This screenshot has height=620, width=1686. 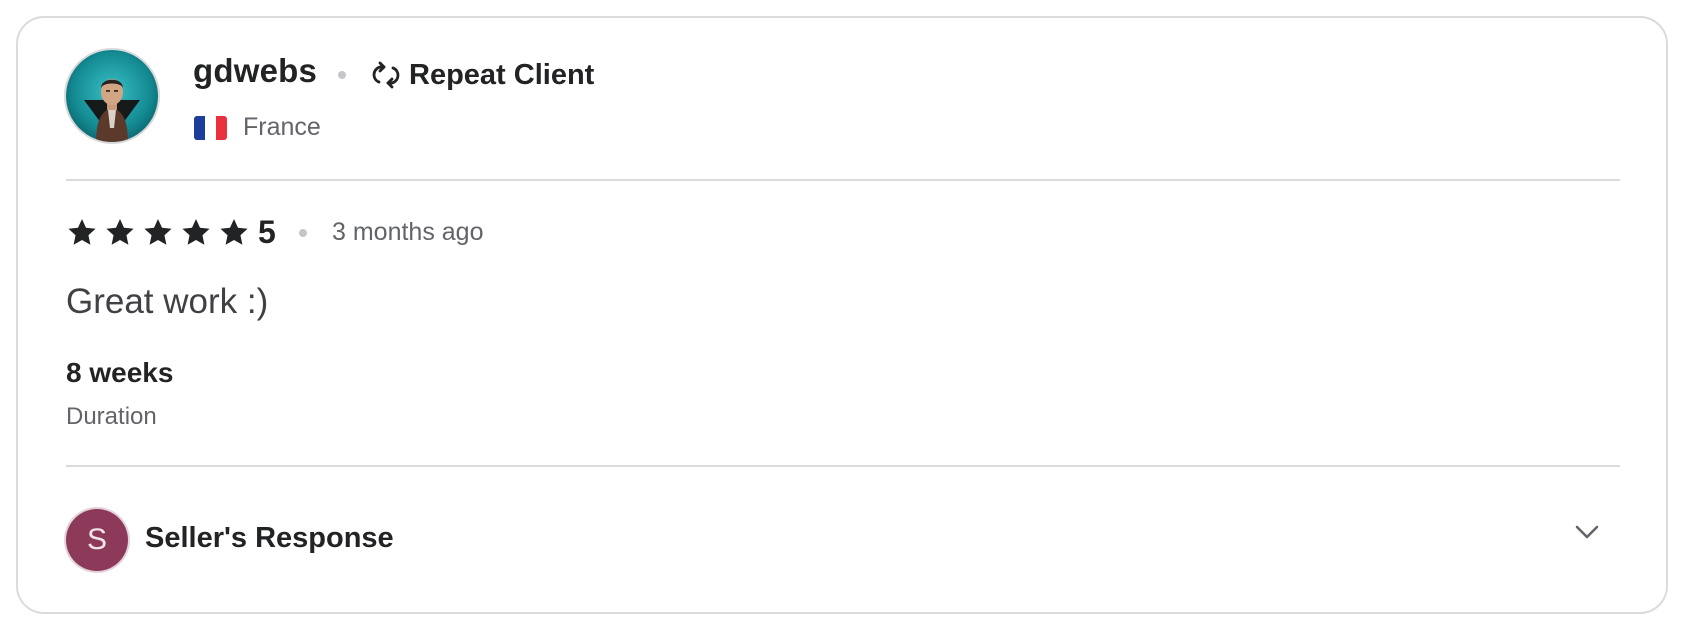 I want to click on country-name: France, so click(x=282, y=127).